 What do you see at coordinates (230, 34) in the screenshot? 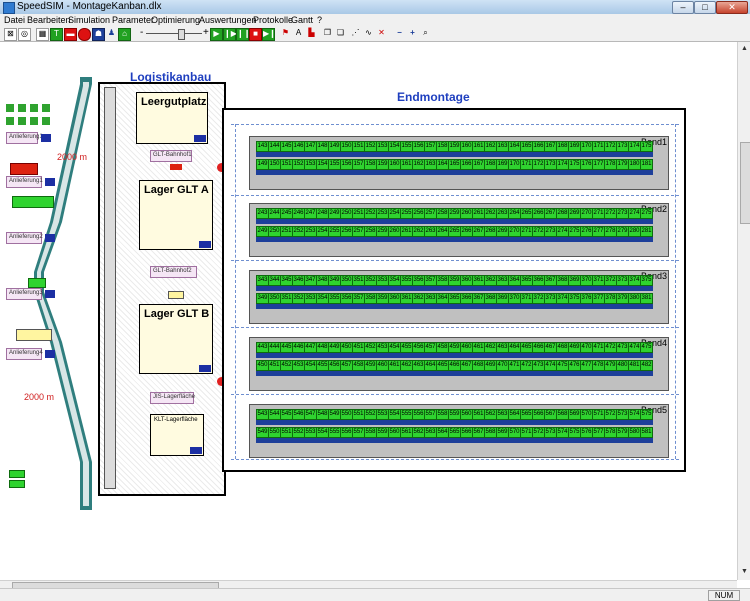
I see `step-icon: ❙▶` at bounding box center [230, 34].